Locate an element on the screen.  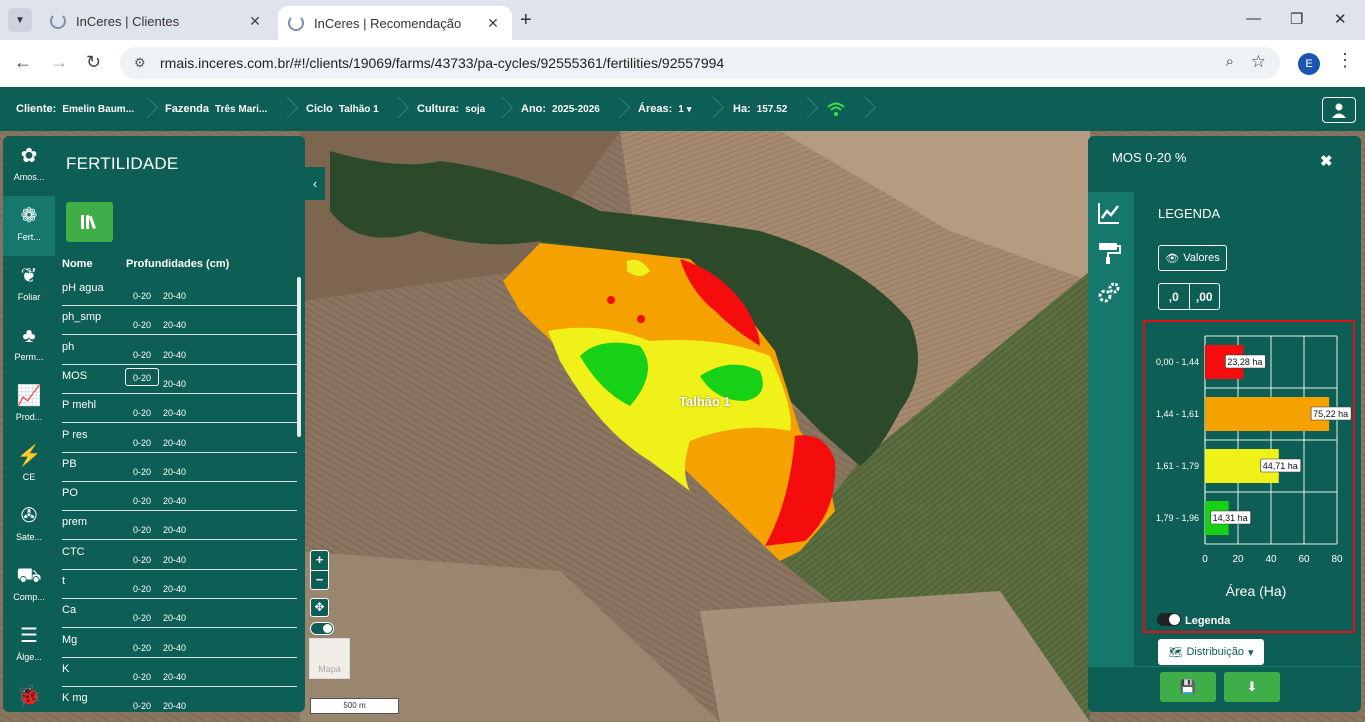
panel-scrollbar is located at coordinates (299, 357).